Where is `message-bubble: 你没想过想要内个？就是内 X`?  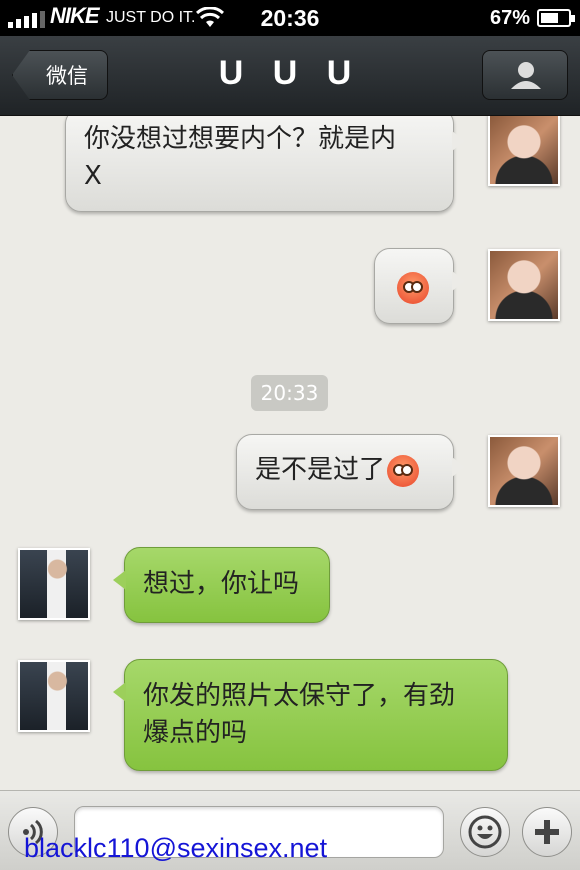 message-bubble: 你没想过想要内个？就是内 X is located at coordinates (265, 164).